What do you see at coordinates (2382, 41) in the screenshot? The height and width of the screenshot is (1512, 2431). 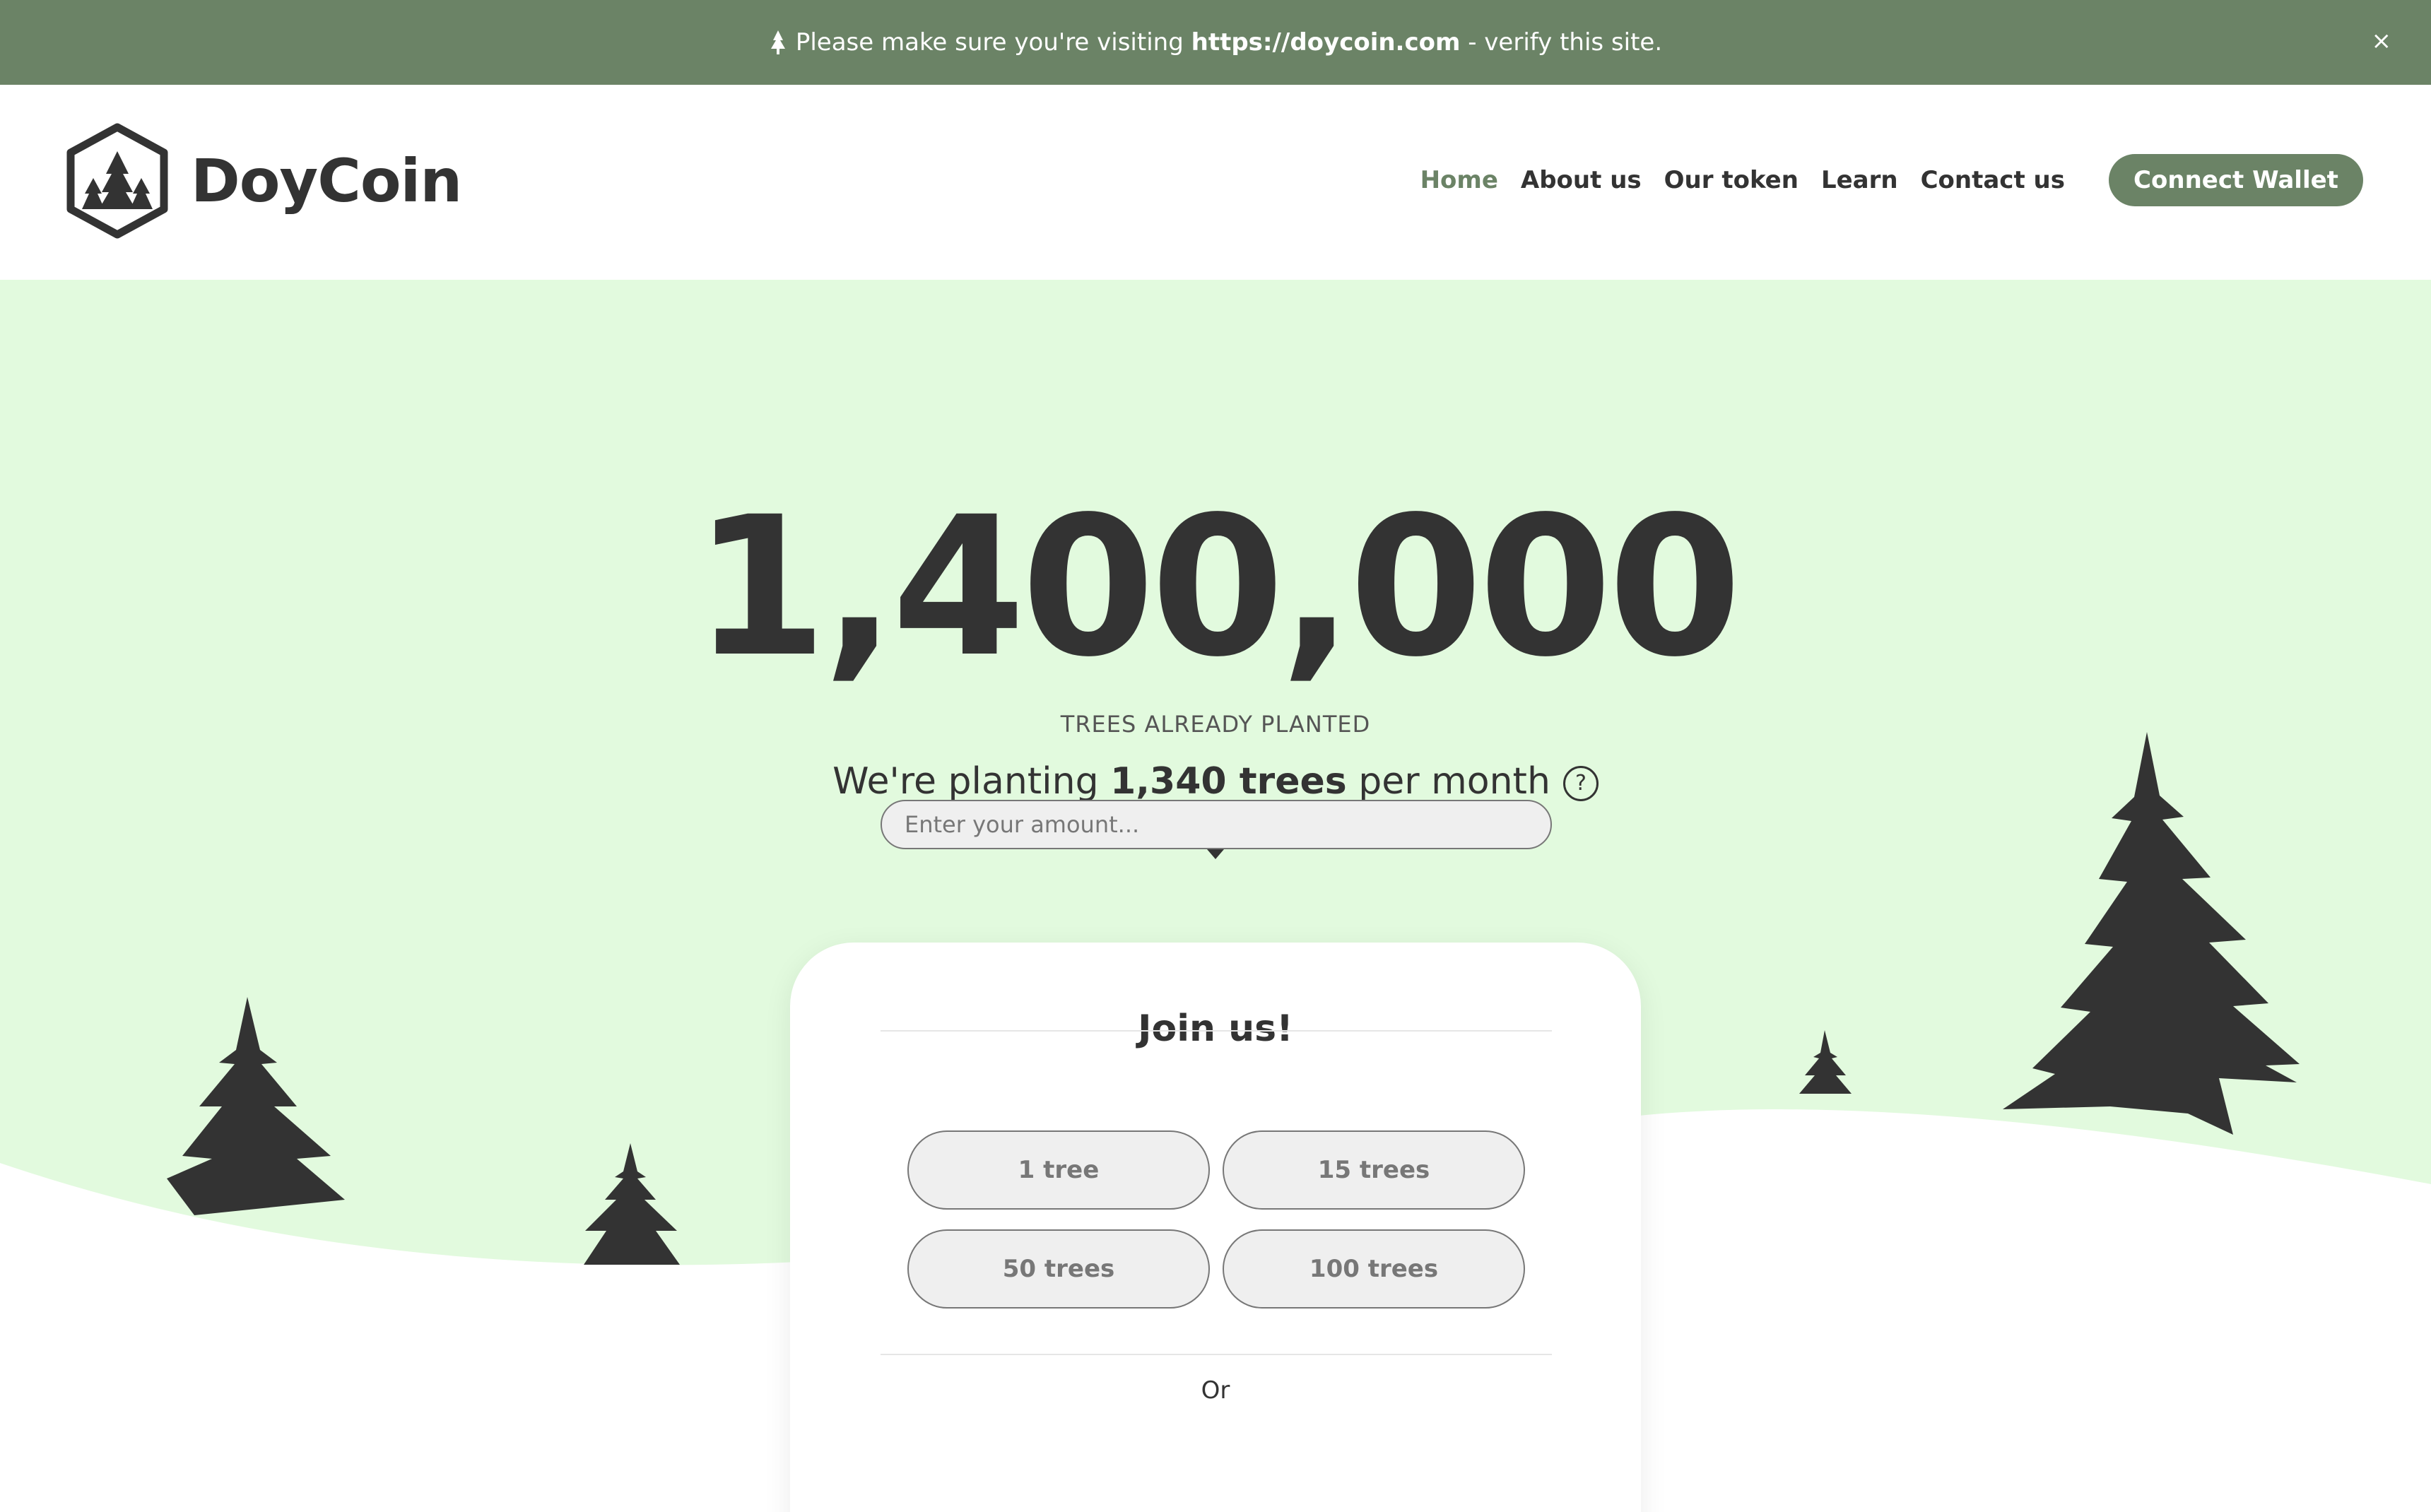 I see `close-icon: ×` at bounding box center [2382, 41].